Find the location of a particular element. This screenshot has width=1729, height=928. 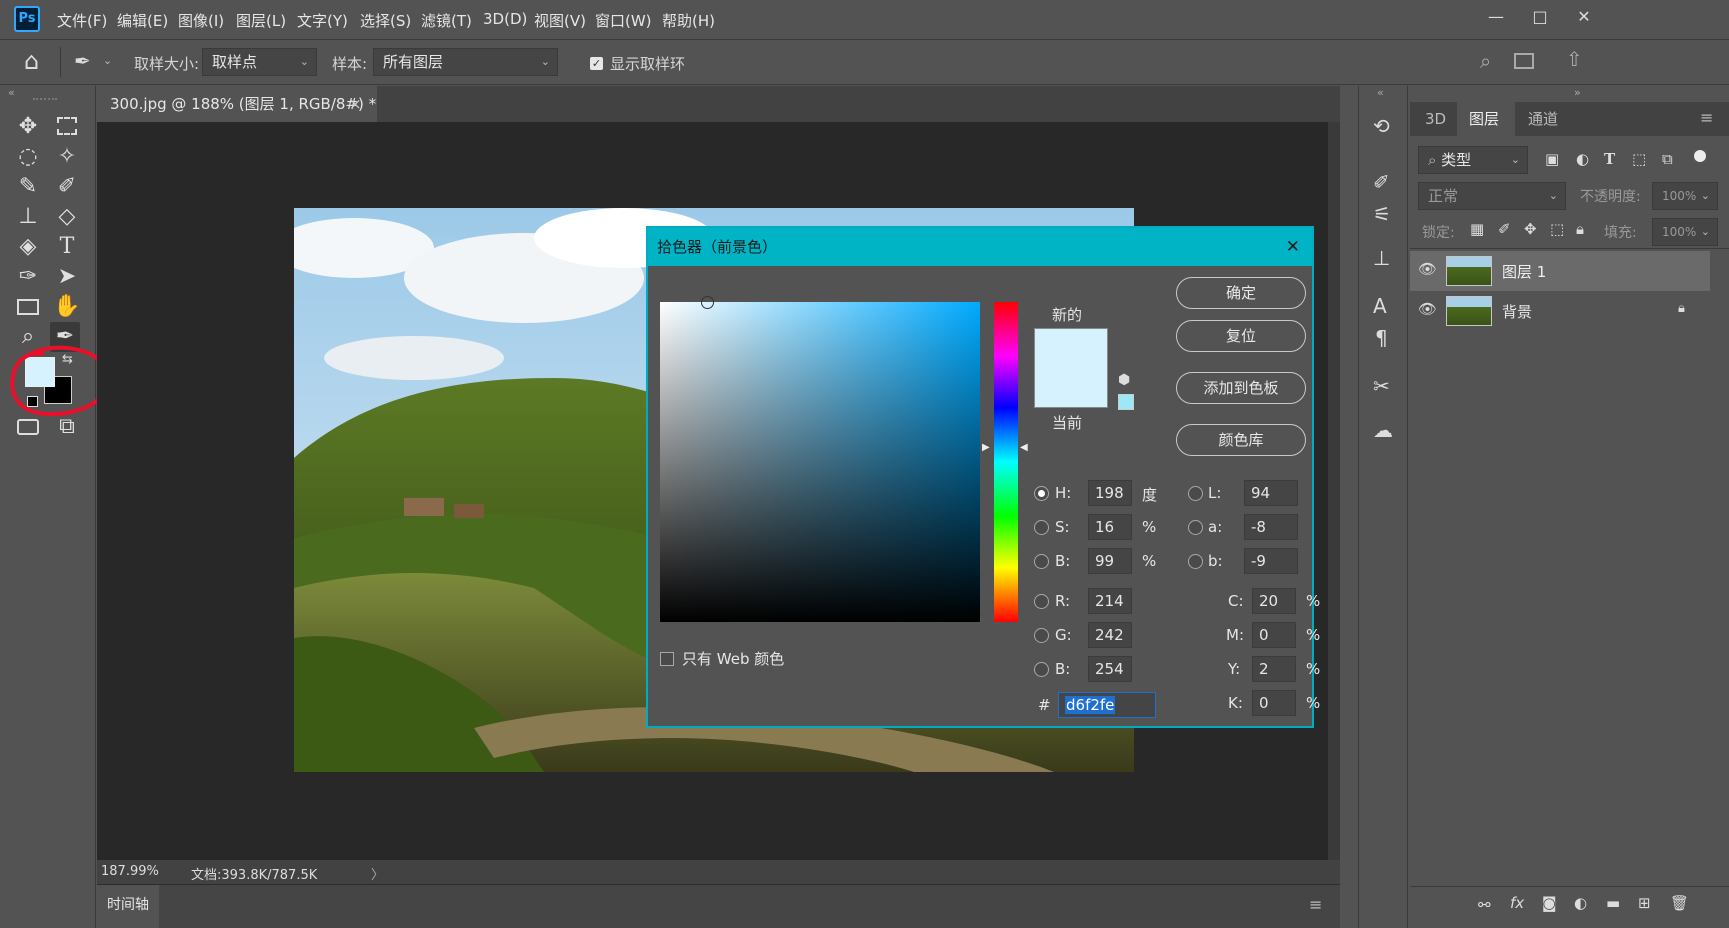

path-select-icon: ➤ is located at coordinates (67, 277).